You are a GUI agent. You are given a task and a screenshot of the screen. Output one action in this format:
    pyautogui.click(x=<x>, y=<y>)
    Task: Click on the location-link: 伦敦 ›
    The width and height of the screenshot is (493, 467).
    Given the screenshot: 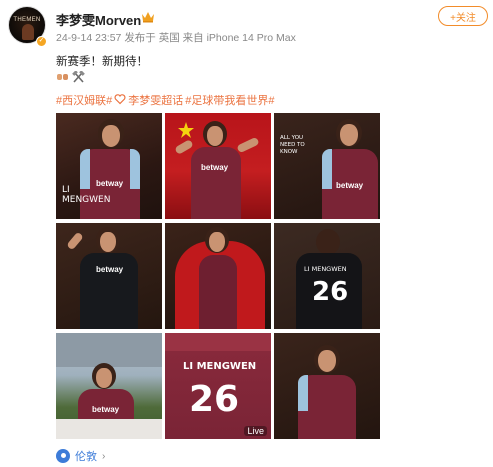 What is the action you would take?
    pyautogui.click(x=80, y=456)
    